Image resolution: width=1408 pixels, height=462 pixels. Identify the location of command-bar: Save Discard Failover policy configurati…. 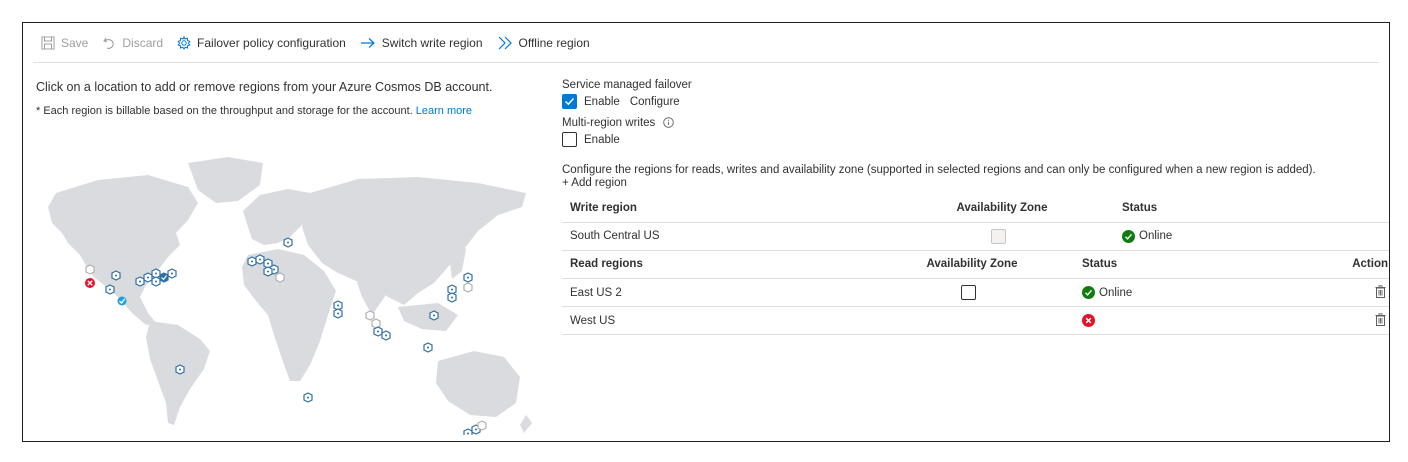
(706, 43).